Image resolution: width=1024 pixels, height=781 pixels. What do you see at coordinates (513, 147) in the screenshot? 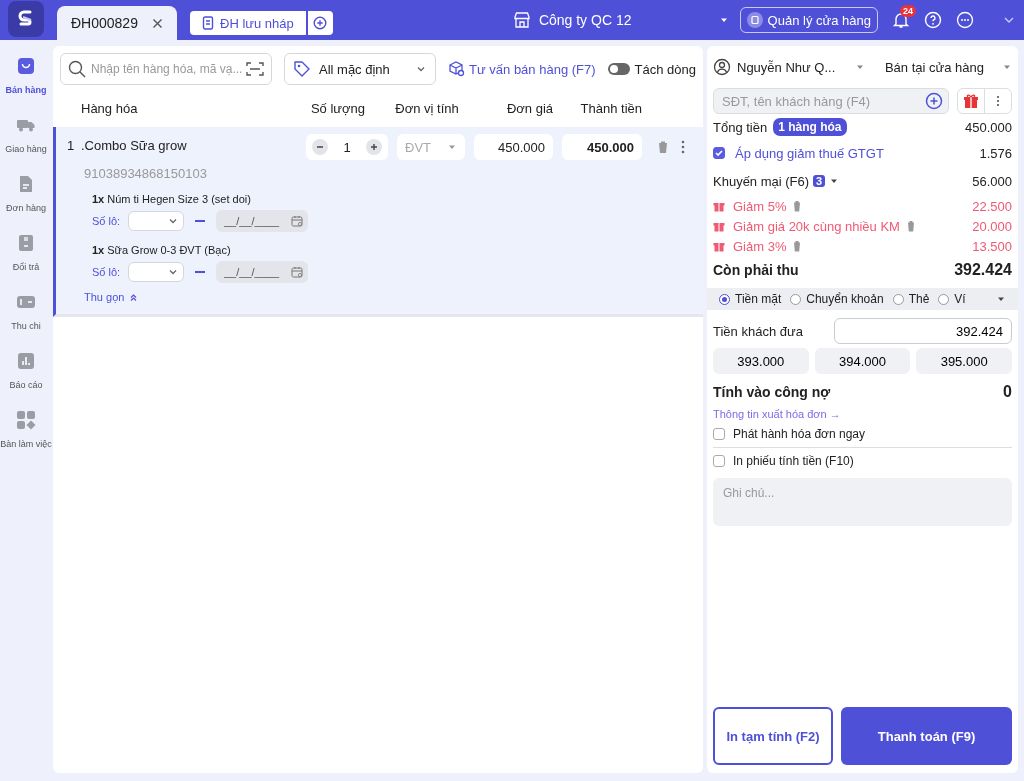
I see `price-field: 450.000` at bounding box center [513, 147].